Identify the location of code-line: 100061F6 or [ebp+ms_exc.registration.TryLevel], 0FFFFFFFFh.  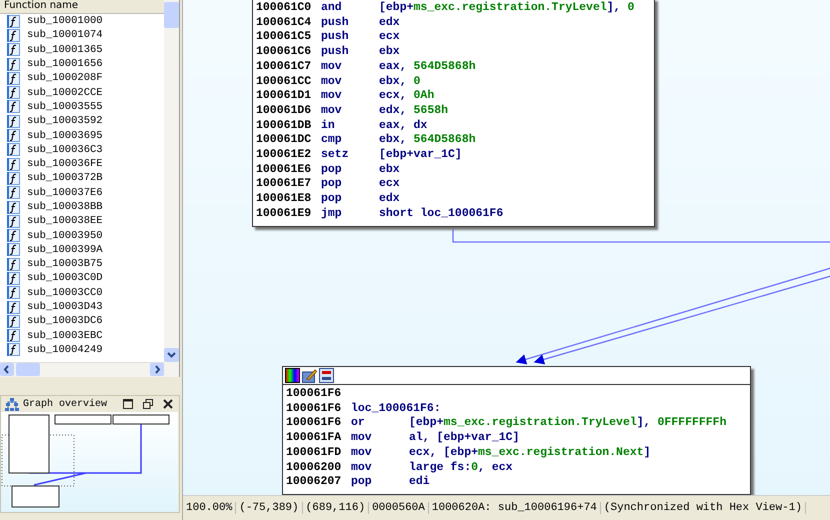
(507, 424).